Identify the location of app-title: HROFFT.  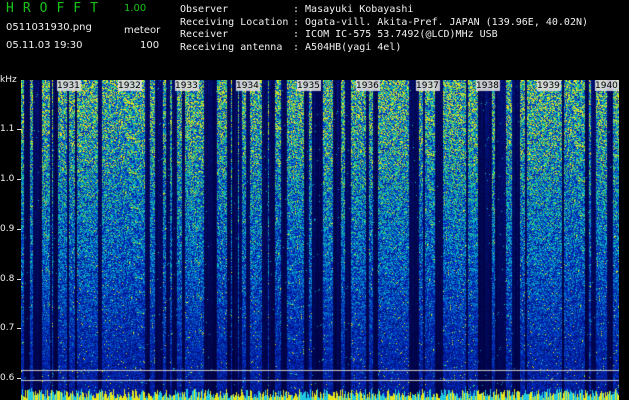
(56, 8).